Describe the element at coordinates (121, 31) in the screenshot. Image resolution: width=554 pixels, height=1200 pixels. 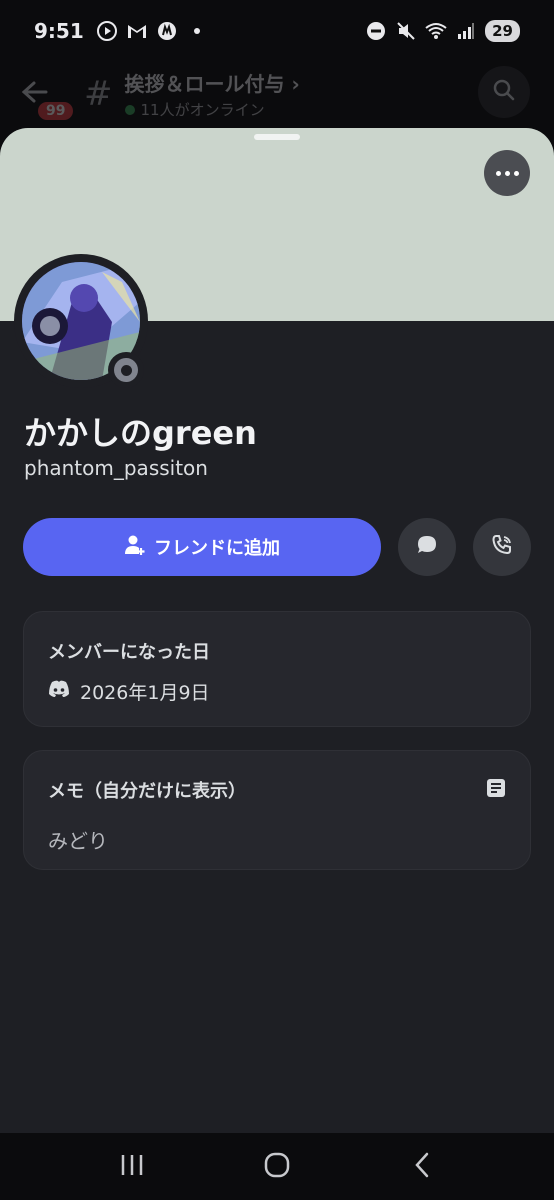
I see `status-left: 9:51` at that location.